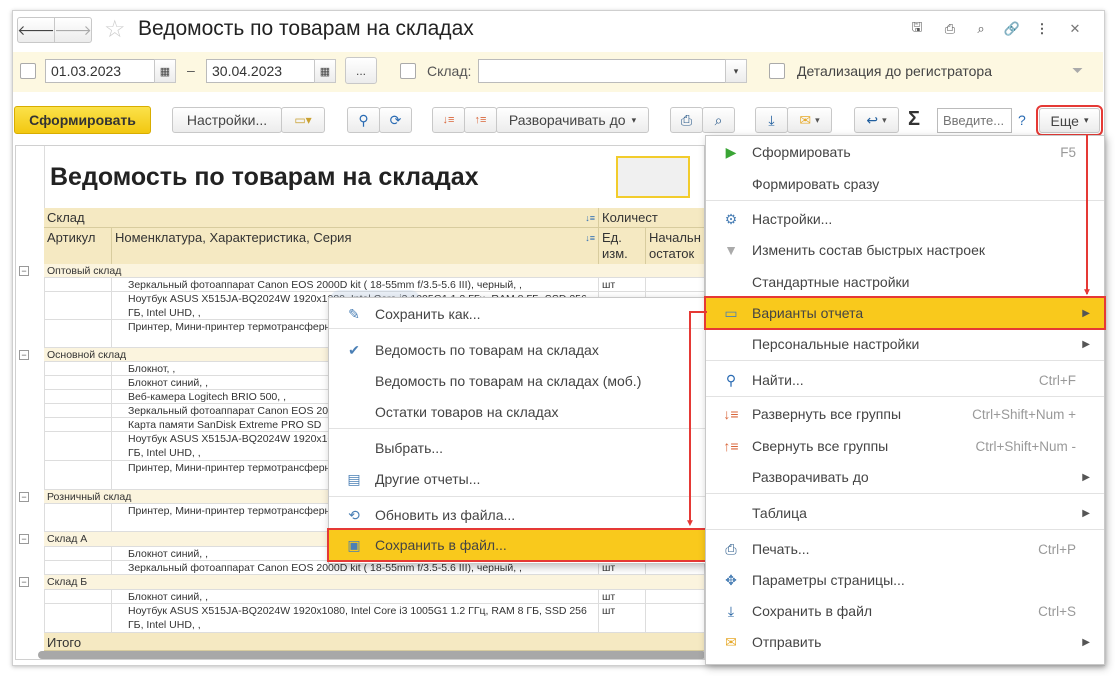 The image size is (1115, 676). What do you see at coordinates (905, 184) in the screenshot?
I see `menu-item: Формировать сразу` at bounding box center [905, 184].